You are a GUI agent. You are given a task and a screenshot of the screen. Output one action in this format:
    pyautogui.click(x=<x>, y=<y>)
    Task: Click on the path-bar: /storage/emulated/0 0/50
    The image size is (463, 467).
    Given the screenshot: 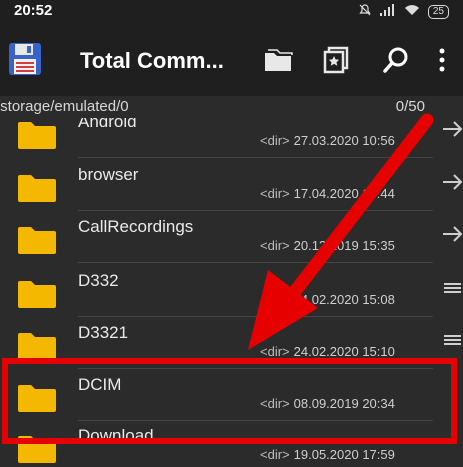 What is the action you would take?
    pyautogui.click(x=231, y=107)
    